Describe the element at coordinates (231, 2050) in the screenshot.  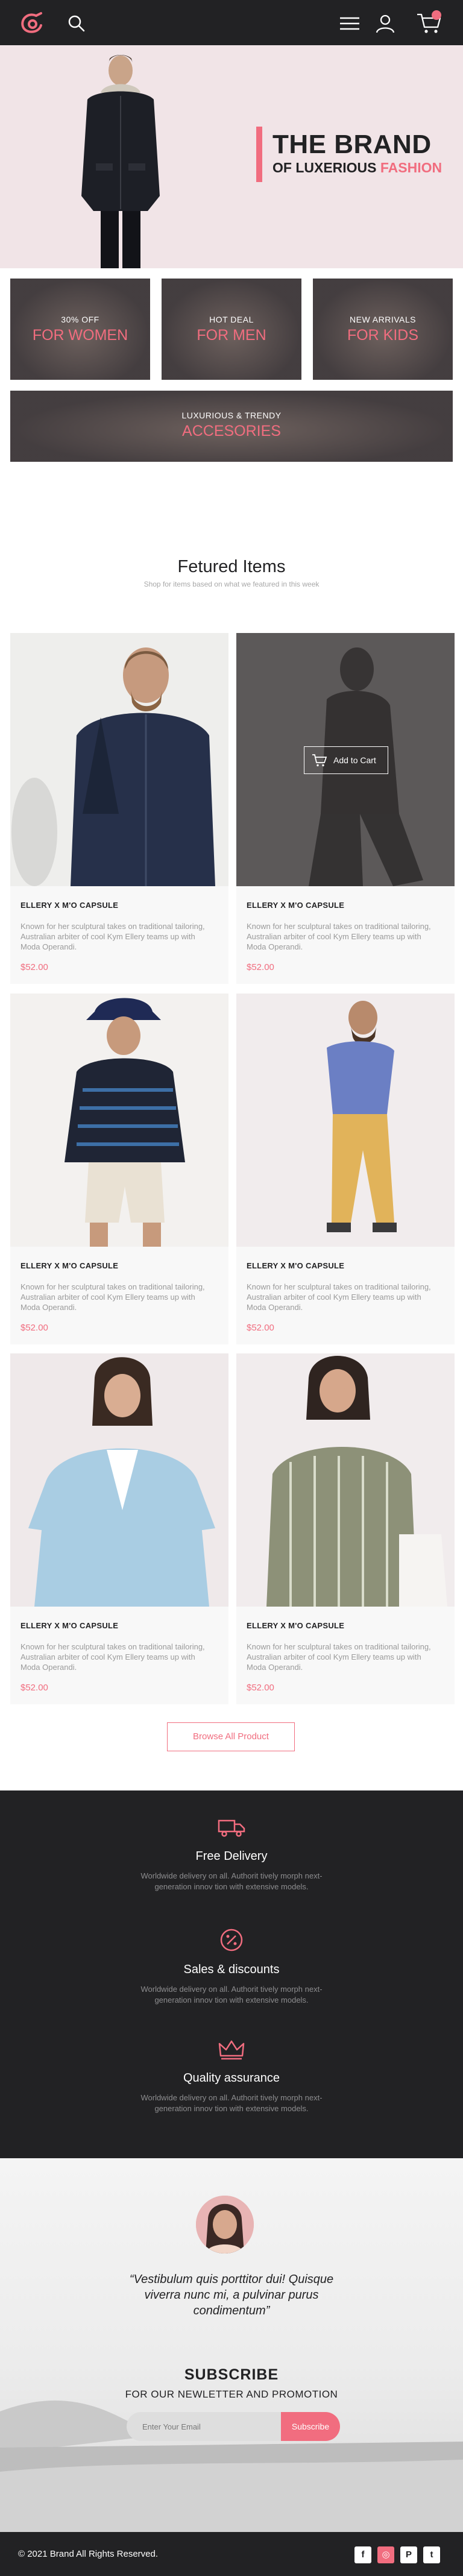
I see `crown-icon` at that location.